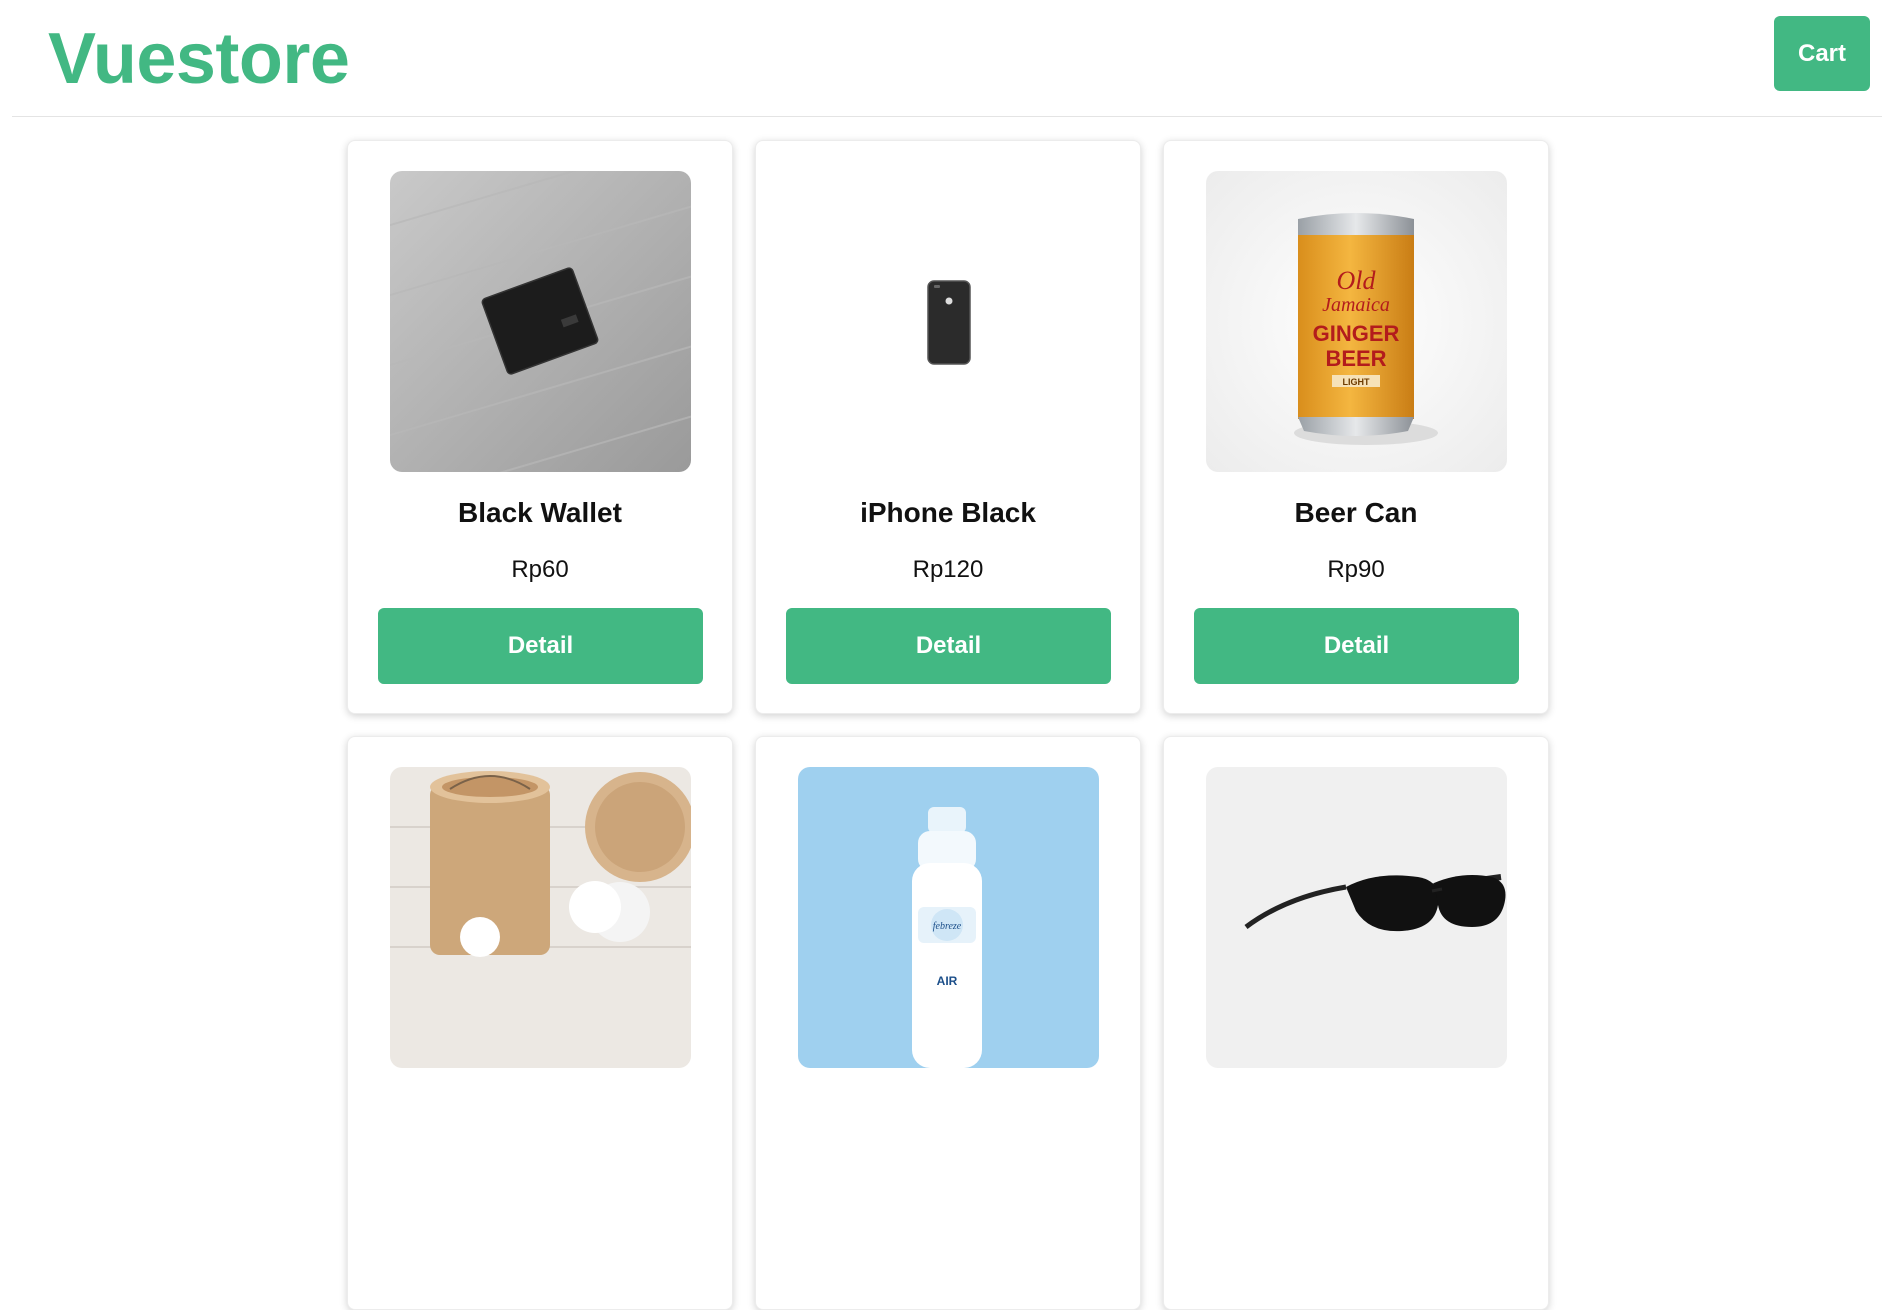  I want to click on svg-text: GINGER, so click(1356, 333).